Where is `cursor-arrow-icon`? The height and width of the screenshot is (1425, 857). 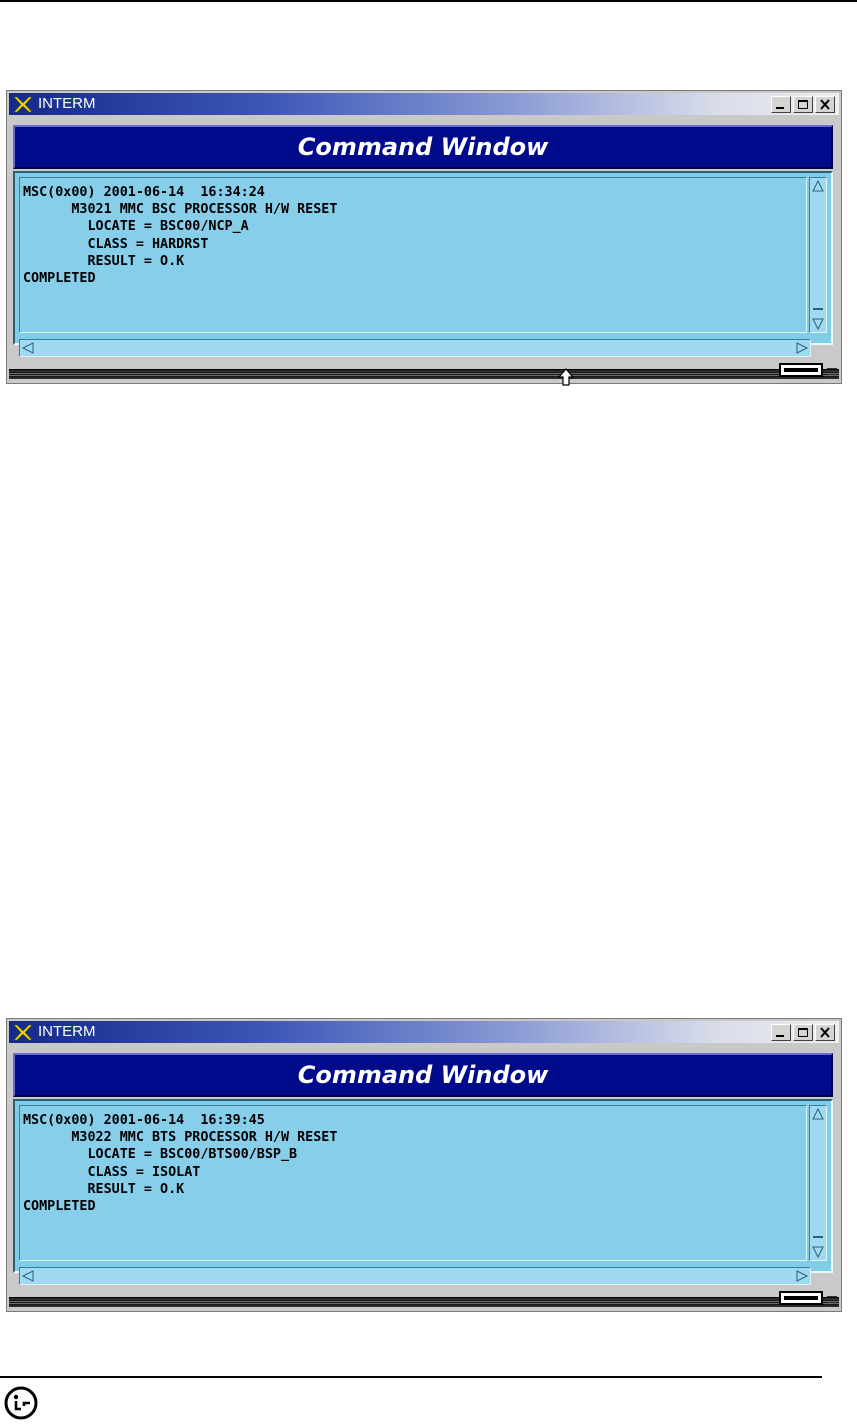
cursor-arrow-icon is located at coordinates (566, 377).